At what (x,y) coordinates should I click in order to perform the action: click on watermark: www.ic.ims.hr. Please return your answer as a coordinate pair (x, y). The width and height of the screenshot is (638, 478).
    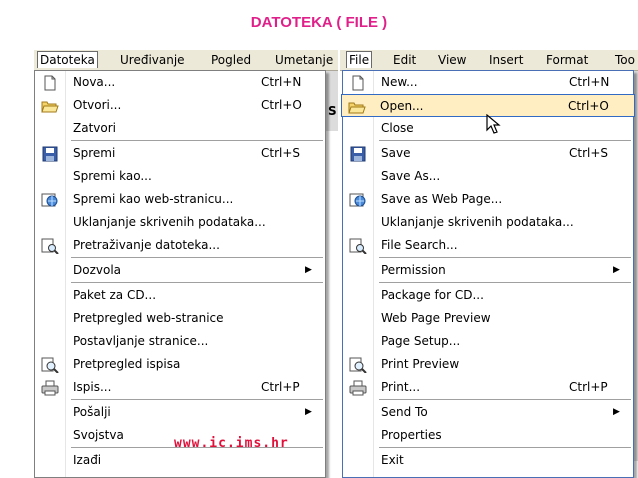
    Looking at the image, I should click on (231, 443).